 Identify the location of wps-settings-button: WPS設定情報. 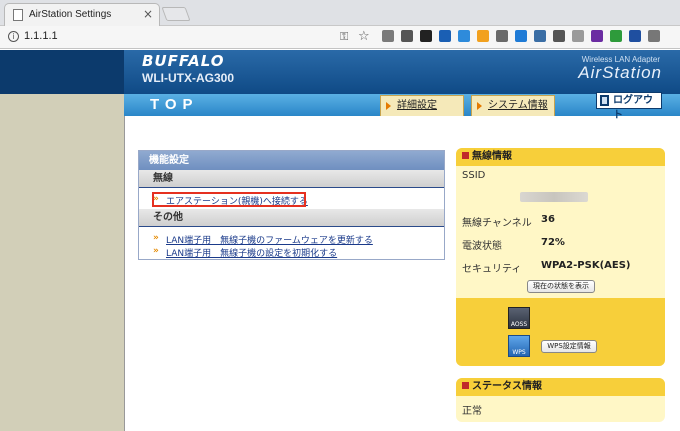
(569, 346).